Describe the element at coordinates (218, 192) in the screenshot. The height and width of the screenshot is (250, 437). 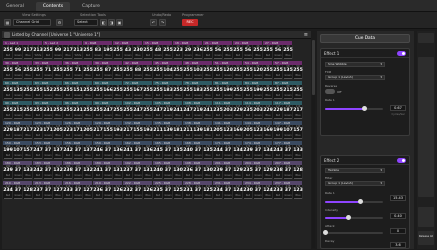
I see `channel-cell: 231 234 Red` at that location.